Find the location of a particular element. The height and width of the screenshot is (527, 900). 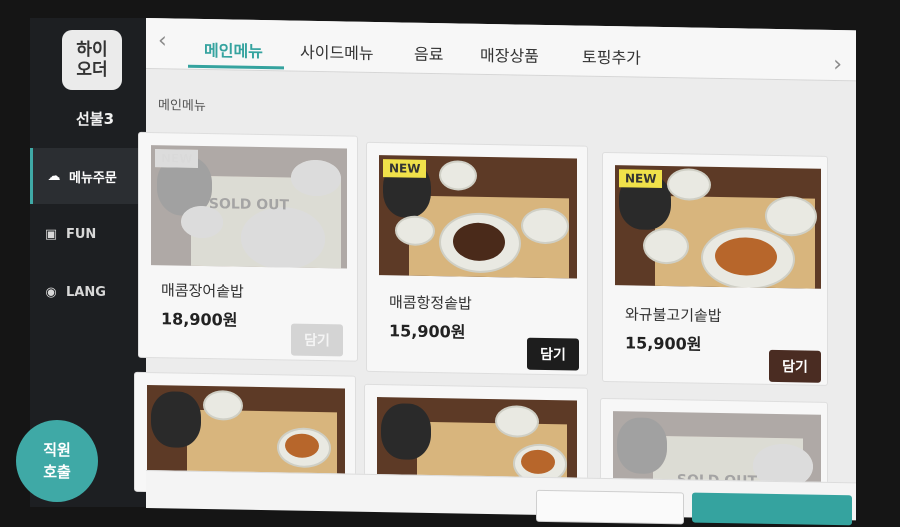

tab-drinks: 음료 is located at coordinates (428, 53).